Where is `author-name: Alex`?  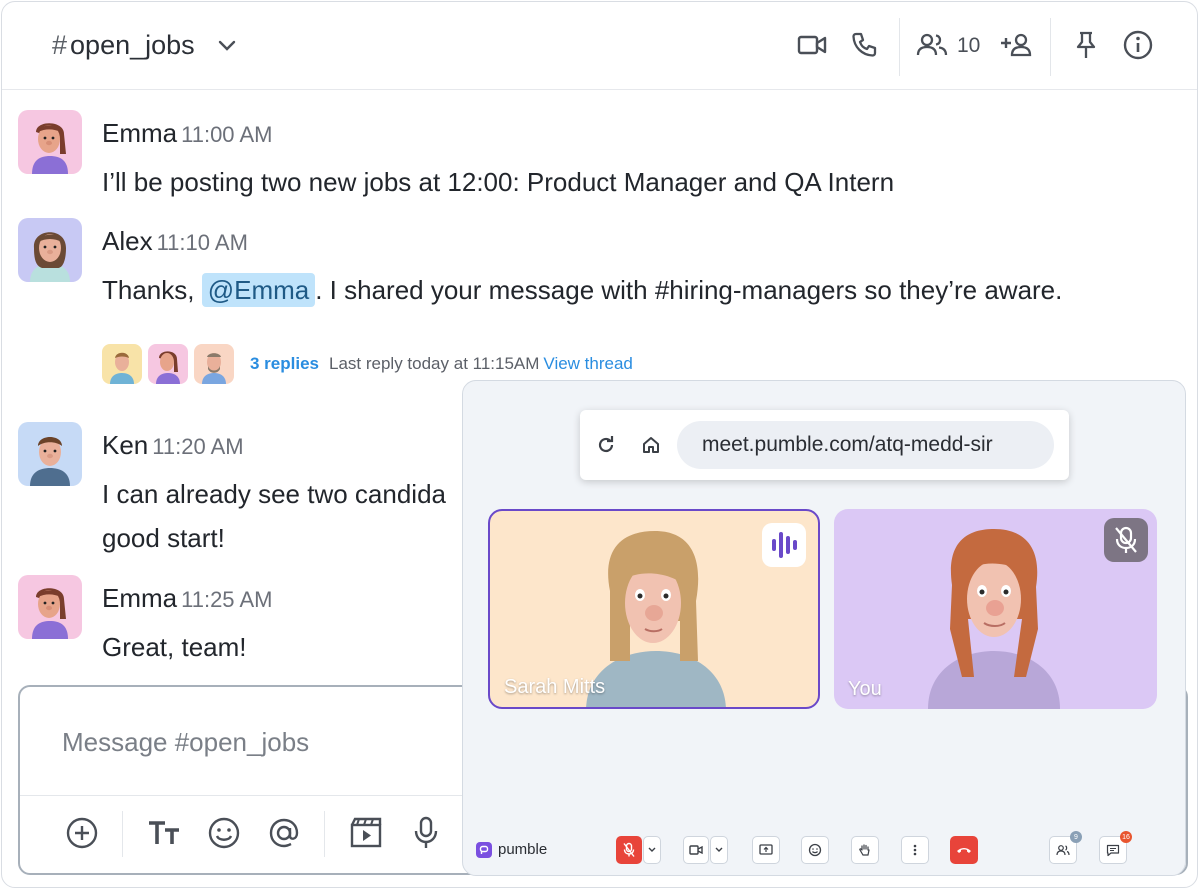 author-name: Alex is located at coordinates (127, 241).